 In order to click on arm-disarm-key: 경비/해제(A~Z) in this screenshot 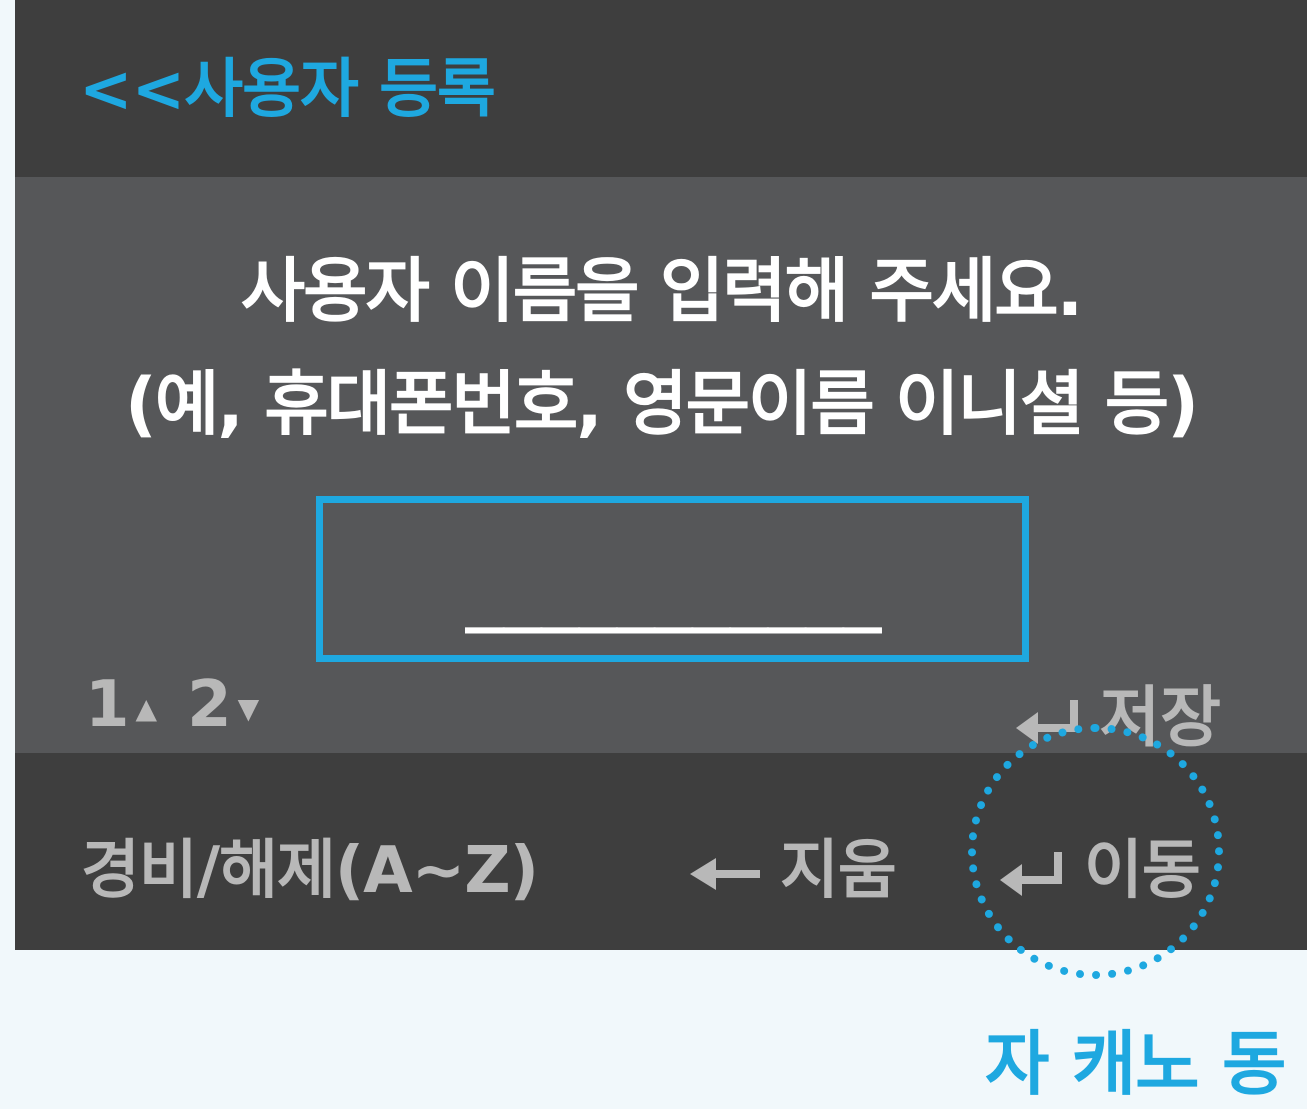, I will do `click(310, 865)`.